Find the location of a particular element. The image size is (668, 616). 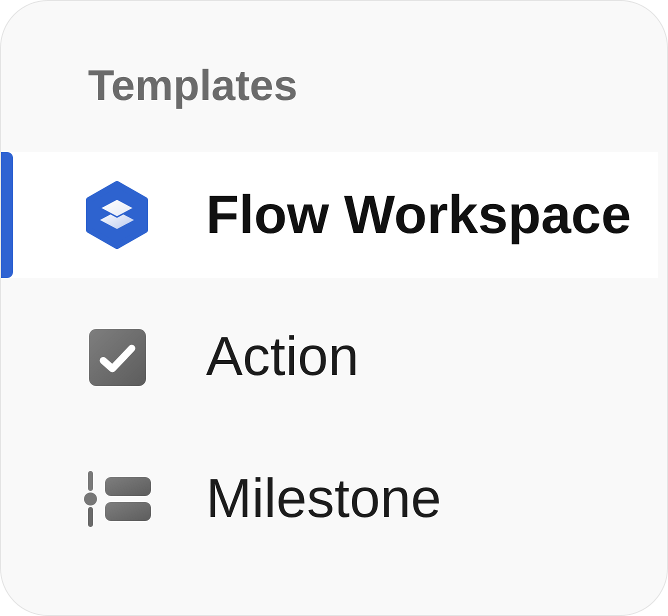

timeline-icon is located at coordinates (117, 499).